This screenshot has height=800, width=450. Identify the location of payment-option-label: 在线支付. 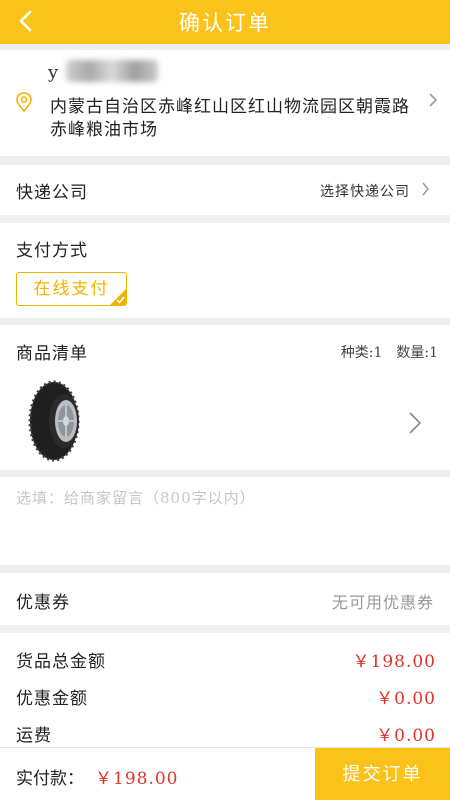
(71, 289).